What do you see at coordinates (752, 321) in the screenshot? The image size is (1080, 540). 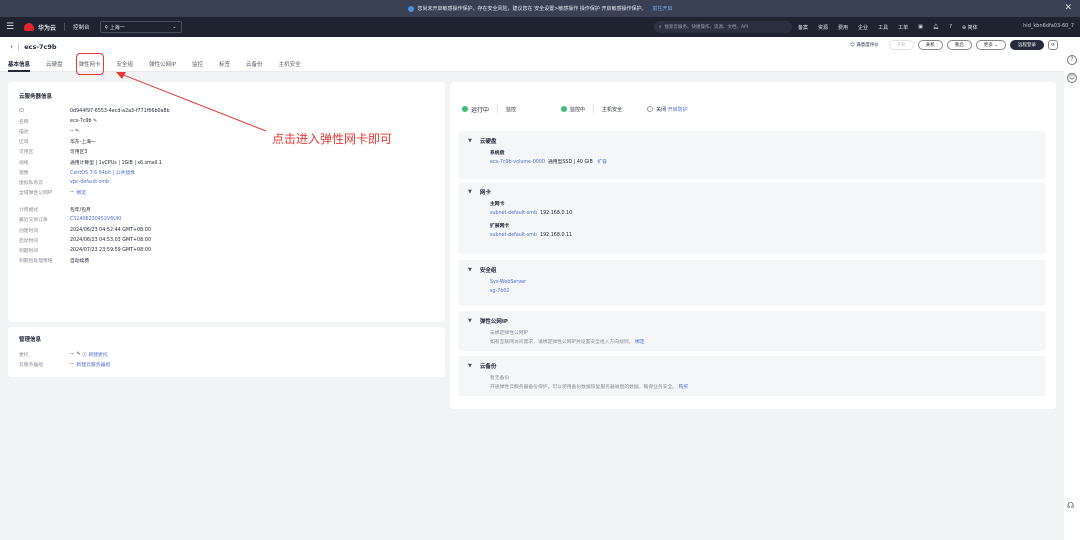 I see `panel-header: ▼ 弹性公网IP` at bounding box center [752, 321].